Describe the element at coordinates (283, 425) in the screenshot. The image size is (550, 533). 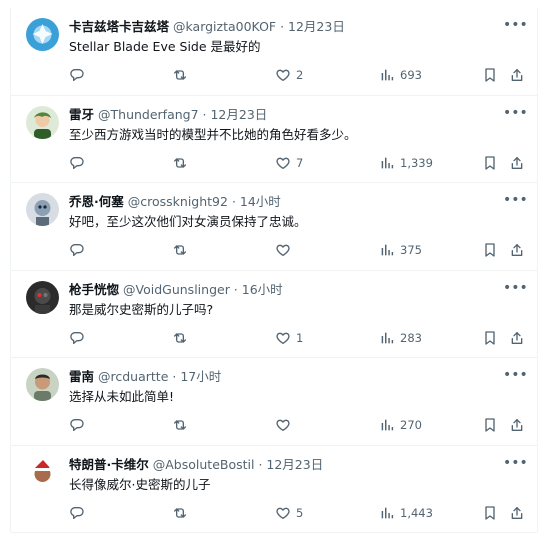
I see `heart-icon` at that location.